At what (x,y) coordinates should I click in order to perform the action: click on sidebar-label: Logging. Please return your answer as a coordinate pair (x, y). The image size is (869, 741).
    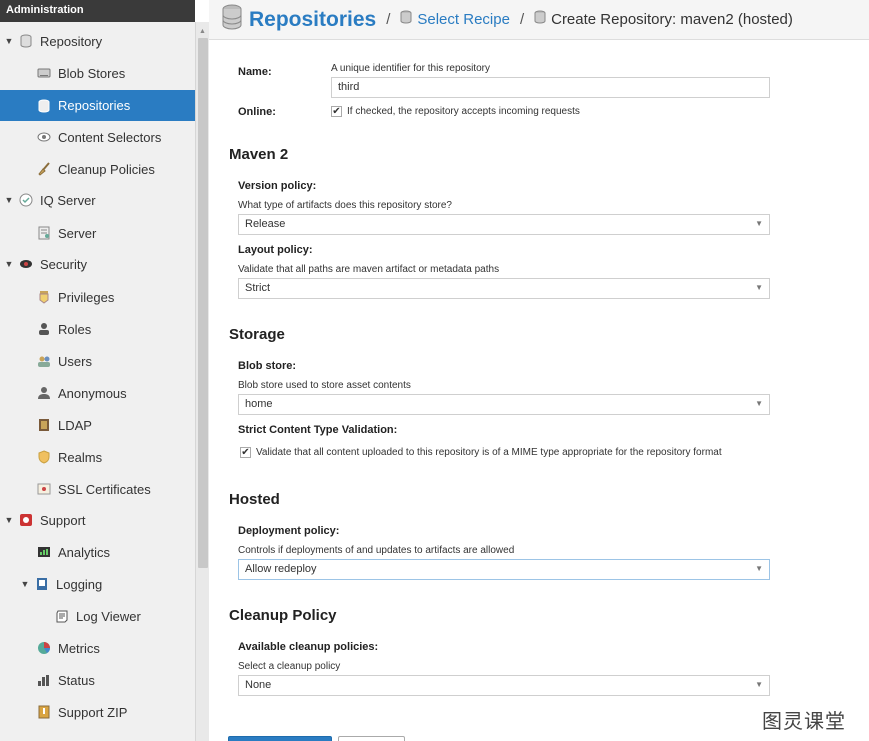
    Looking at the image, I should click on (79, 584).